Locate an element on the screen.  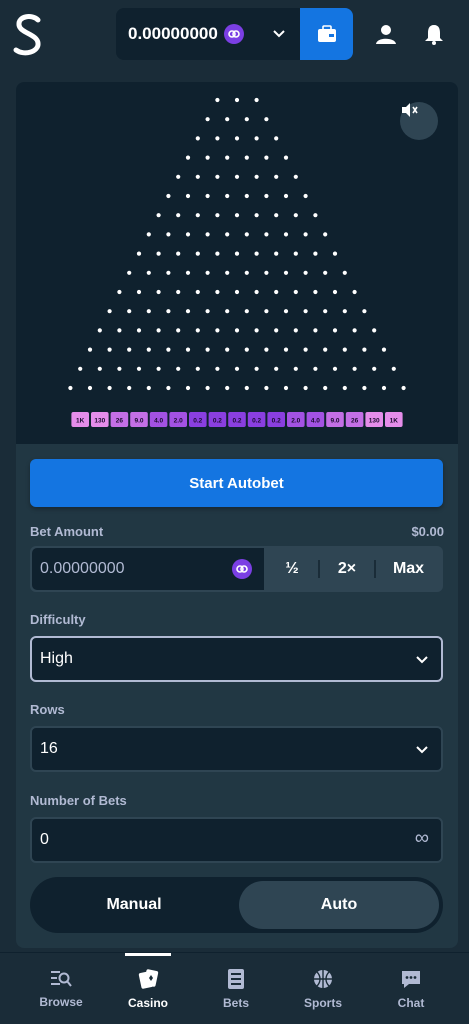
nav-sports: Sports is located at coordinates (323, 988).